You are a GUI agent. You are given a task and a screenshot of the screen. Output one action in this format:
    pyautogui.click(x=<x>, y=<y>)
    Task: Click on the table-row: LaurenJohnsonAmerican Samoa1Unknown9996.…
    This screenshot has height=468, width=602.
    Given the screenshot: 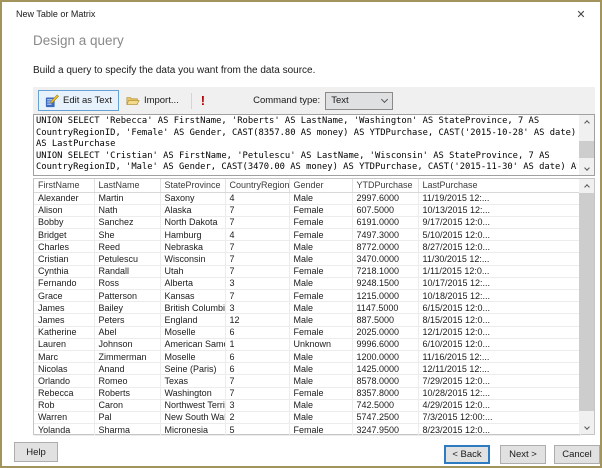 What is the action you would take?
    pyautogui.click(x=307, y=344)
    